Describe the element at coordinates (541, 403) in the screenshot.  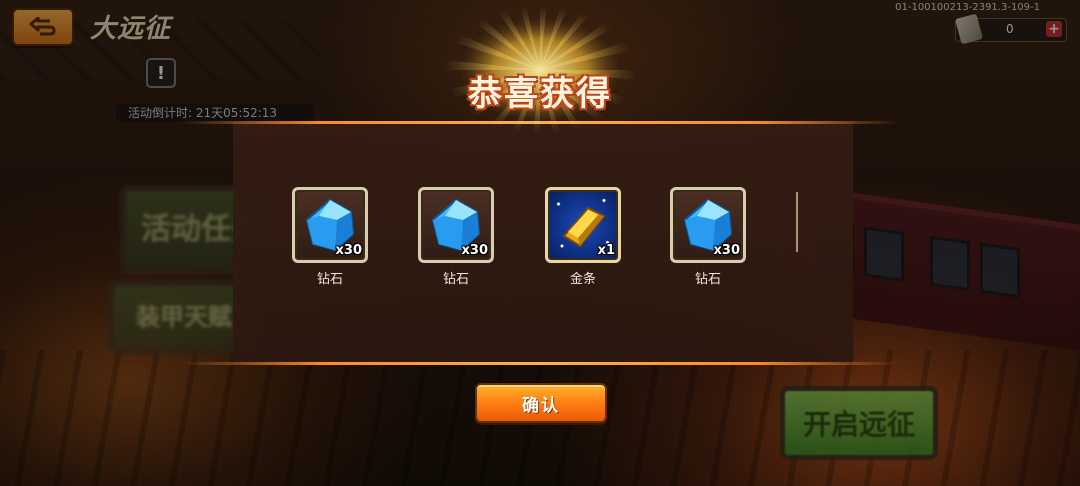
I see `confirm-button: 确认` at that location.